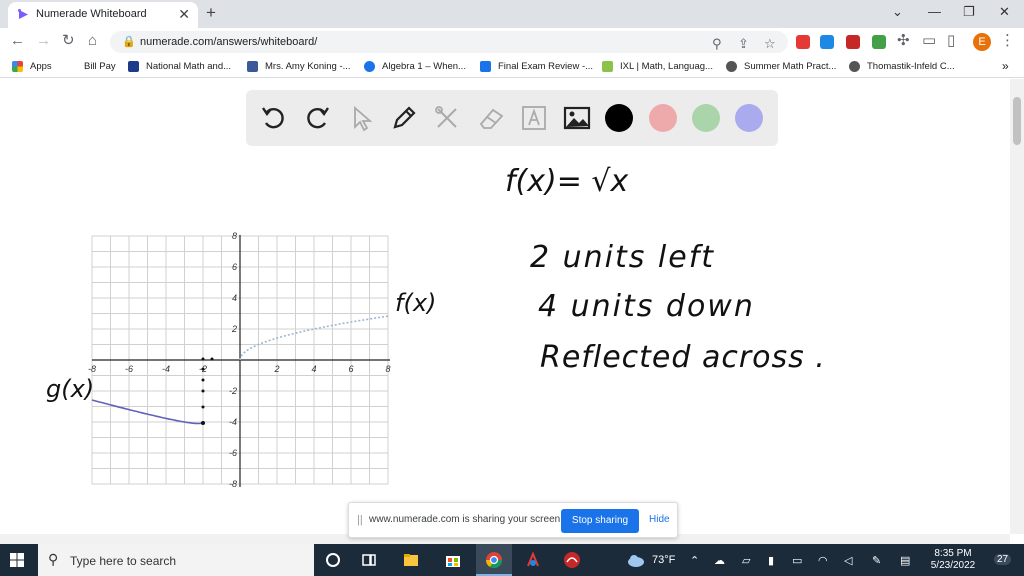  What do you see at coordinates (100, 66) in the screenshot?
I see `bookmark-bill-pay: Bill Pay` at bounding box center [100, 66].